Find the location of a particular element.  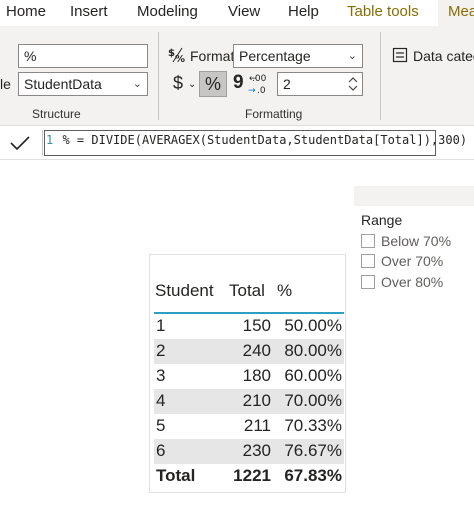

decimal-places-field: 2 is located at coordinates (320, 84).